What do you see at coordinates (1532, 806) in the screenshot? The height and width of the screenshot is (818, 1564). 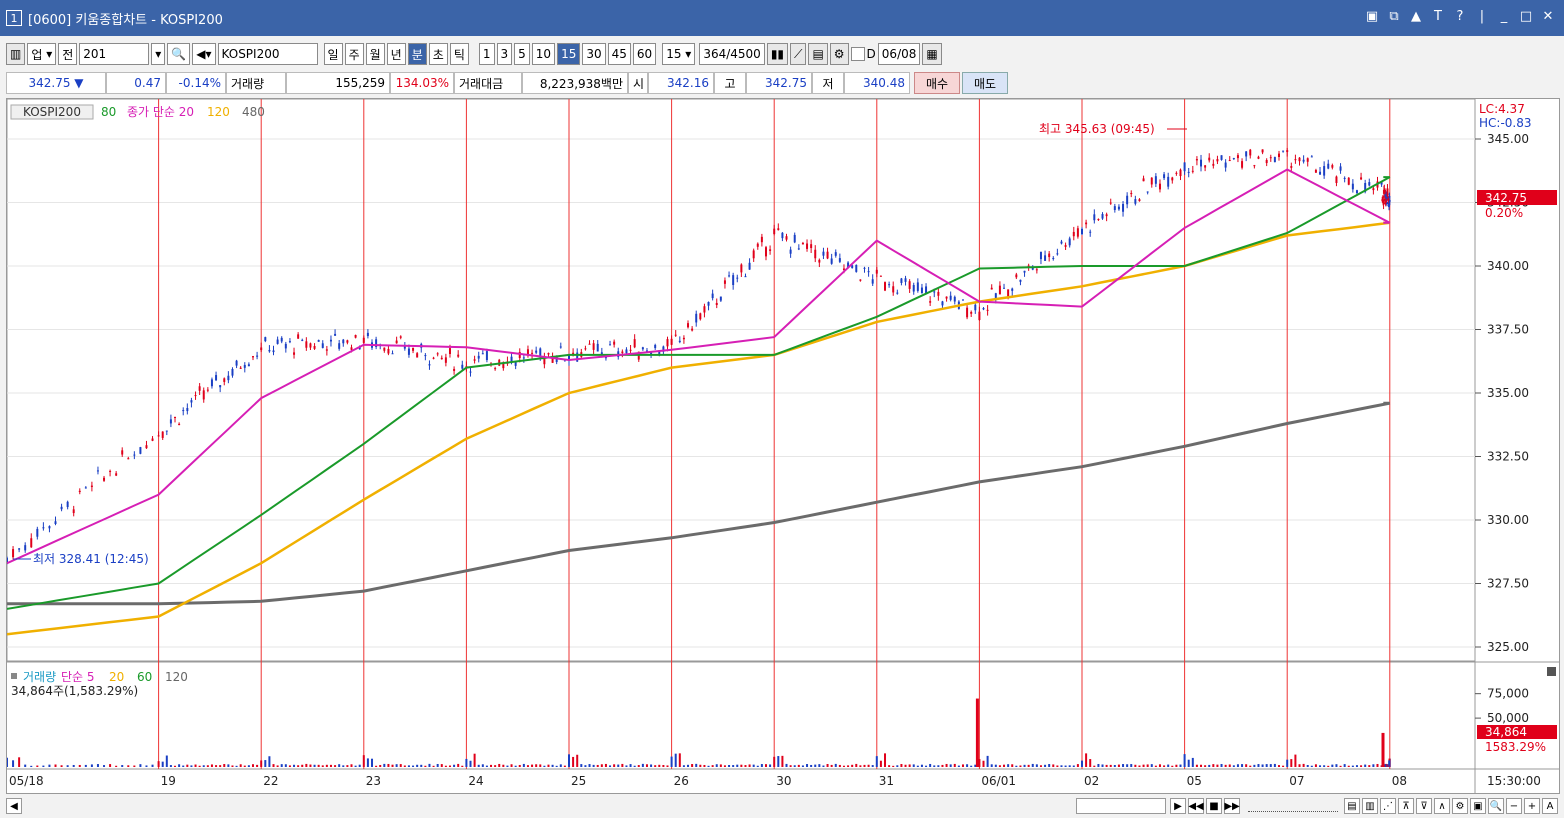 I see `zoom-in-icon: +` at bounding box center [1532, 806].